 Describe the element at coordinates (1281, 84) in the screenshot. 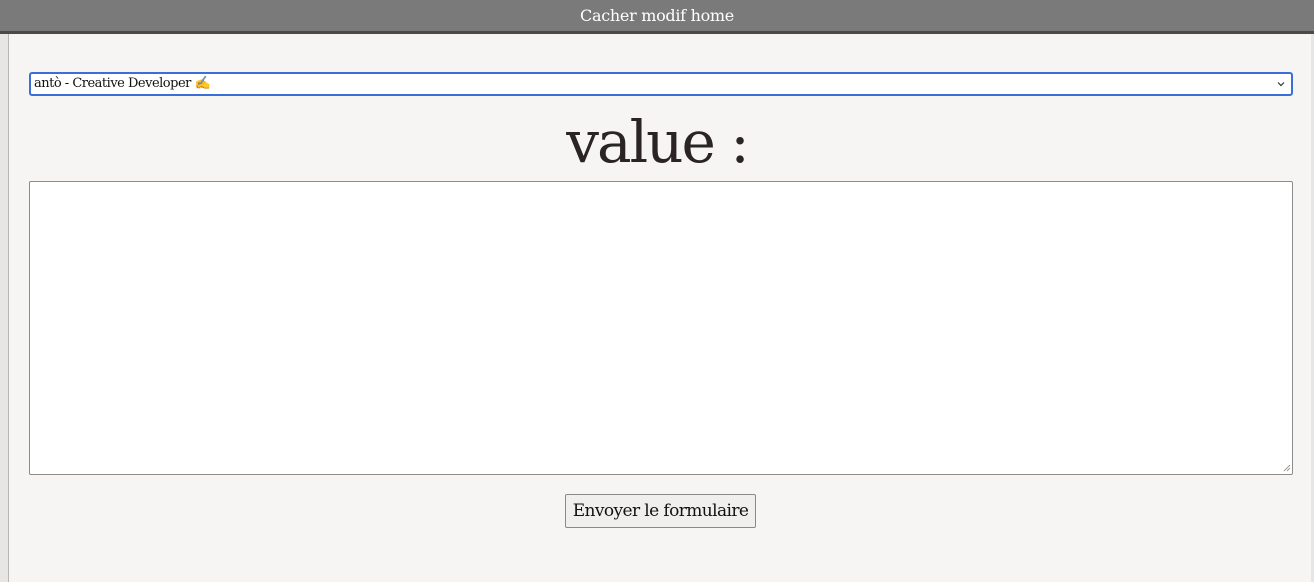

I see `chevron-down-icon` at that location.